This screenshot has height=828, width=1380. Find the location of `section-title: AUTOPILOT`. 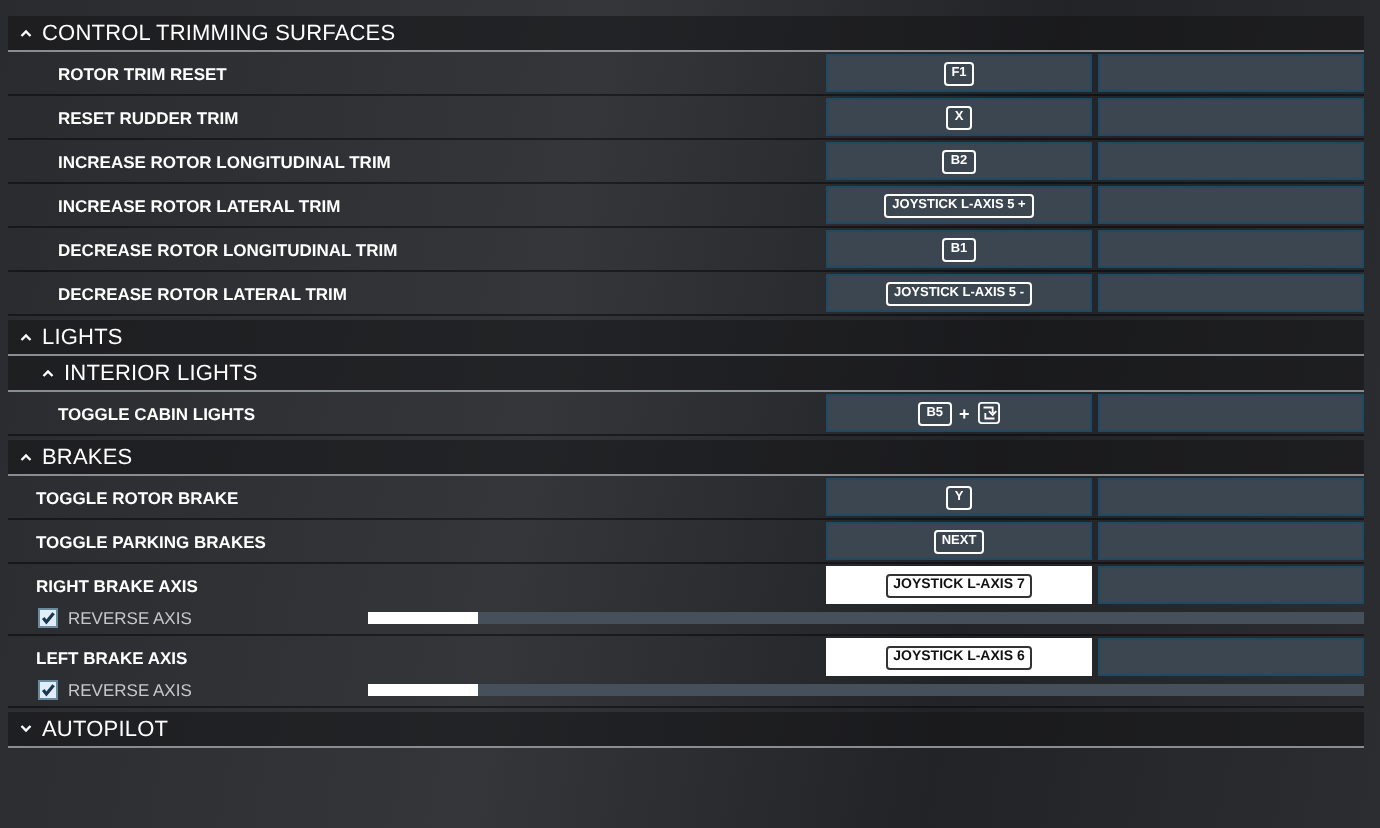

section-title: AUTOPILOT is located at coordinates (105, 729).